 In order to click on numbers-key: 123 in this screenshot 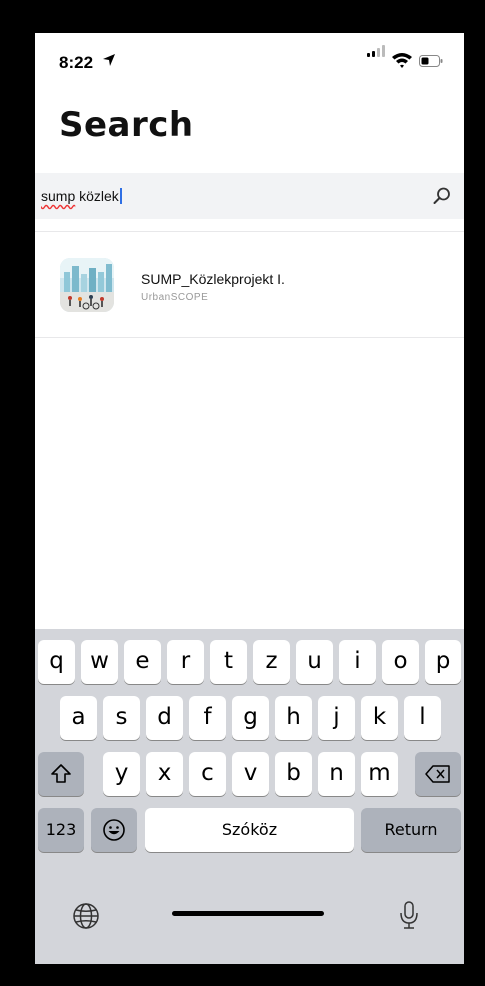, I will do `click(61, 830)`.